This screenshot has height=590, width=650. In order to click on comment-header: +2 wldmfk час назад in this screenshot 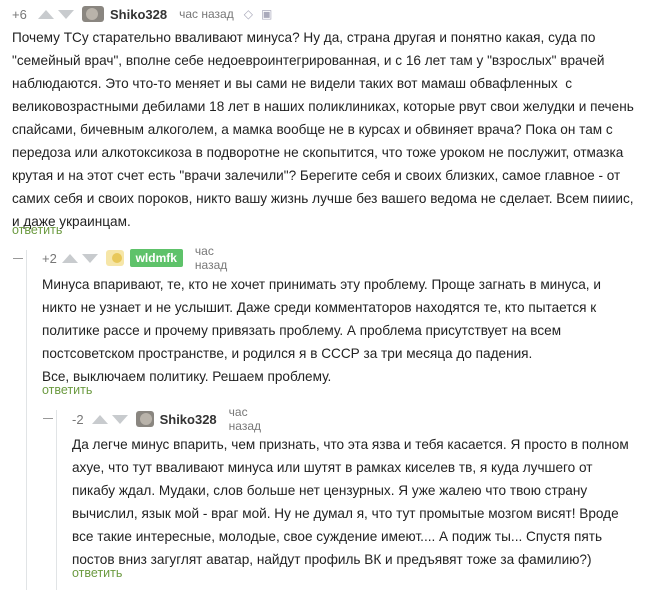, I will do `click(145, 258)`.